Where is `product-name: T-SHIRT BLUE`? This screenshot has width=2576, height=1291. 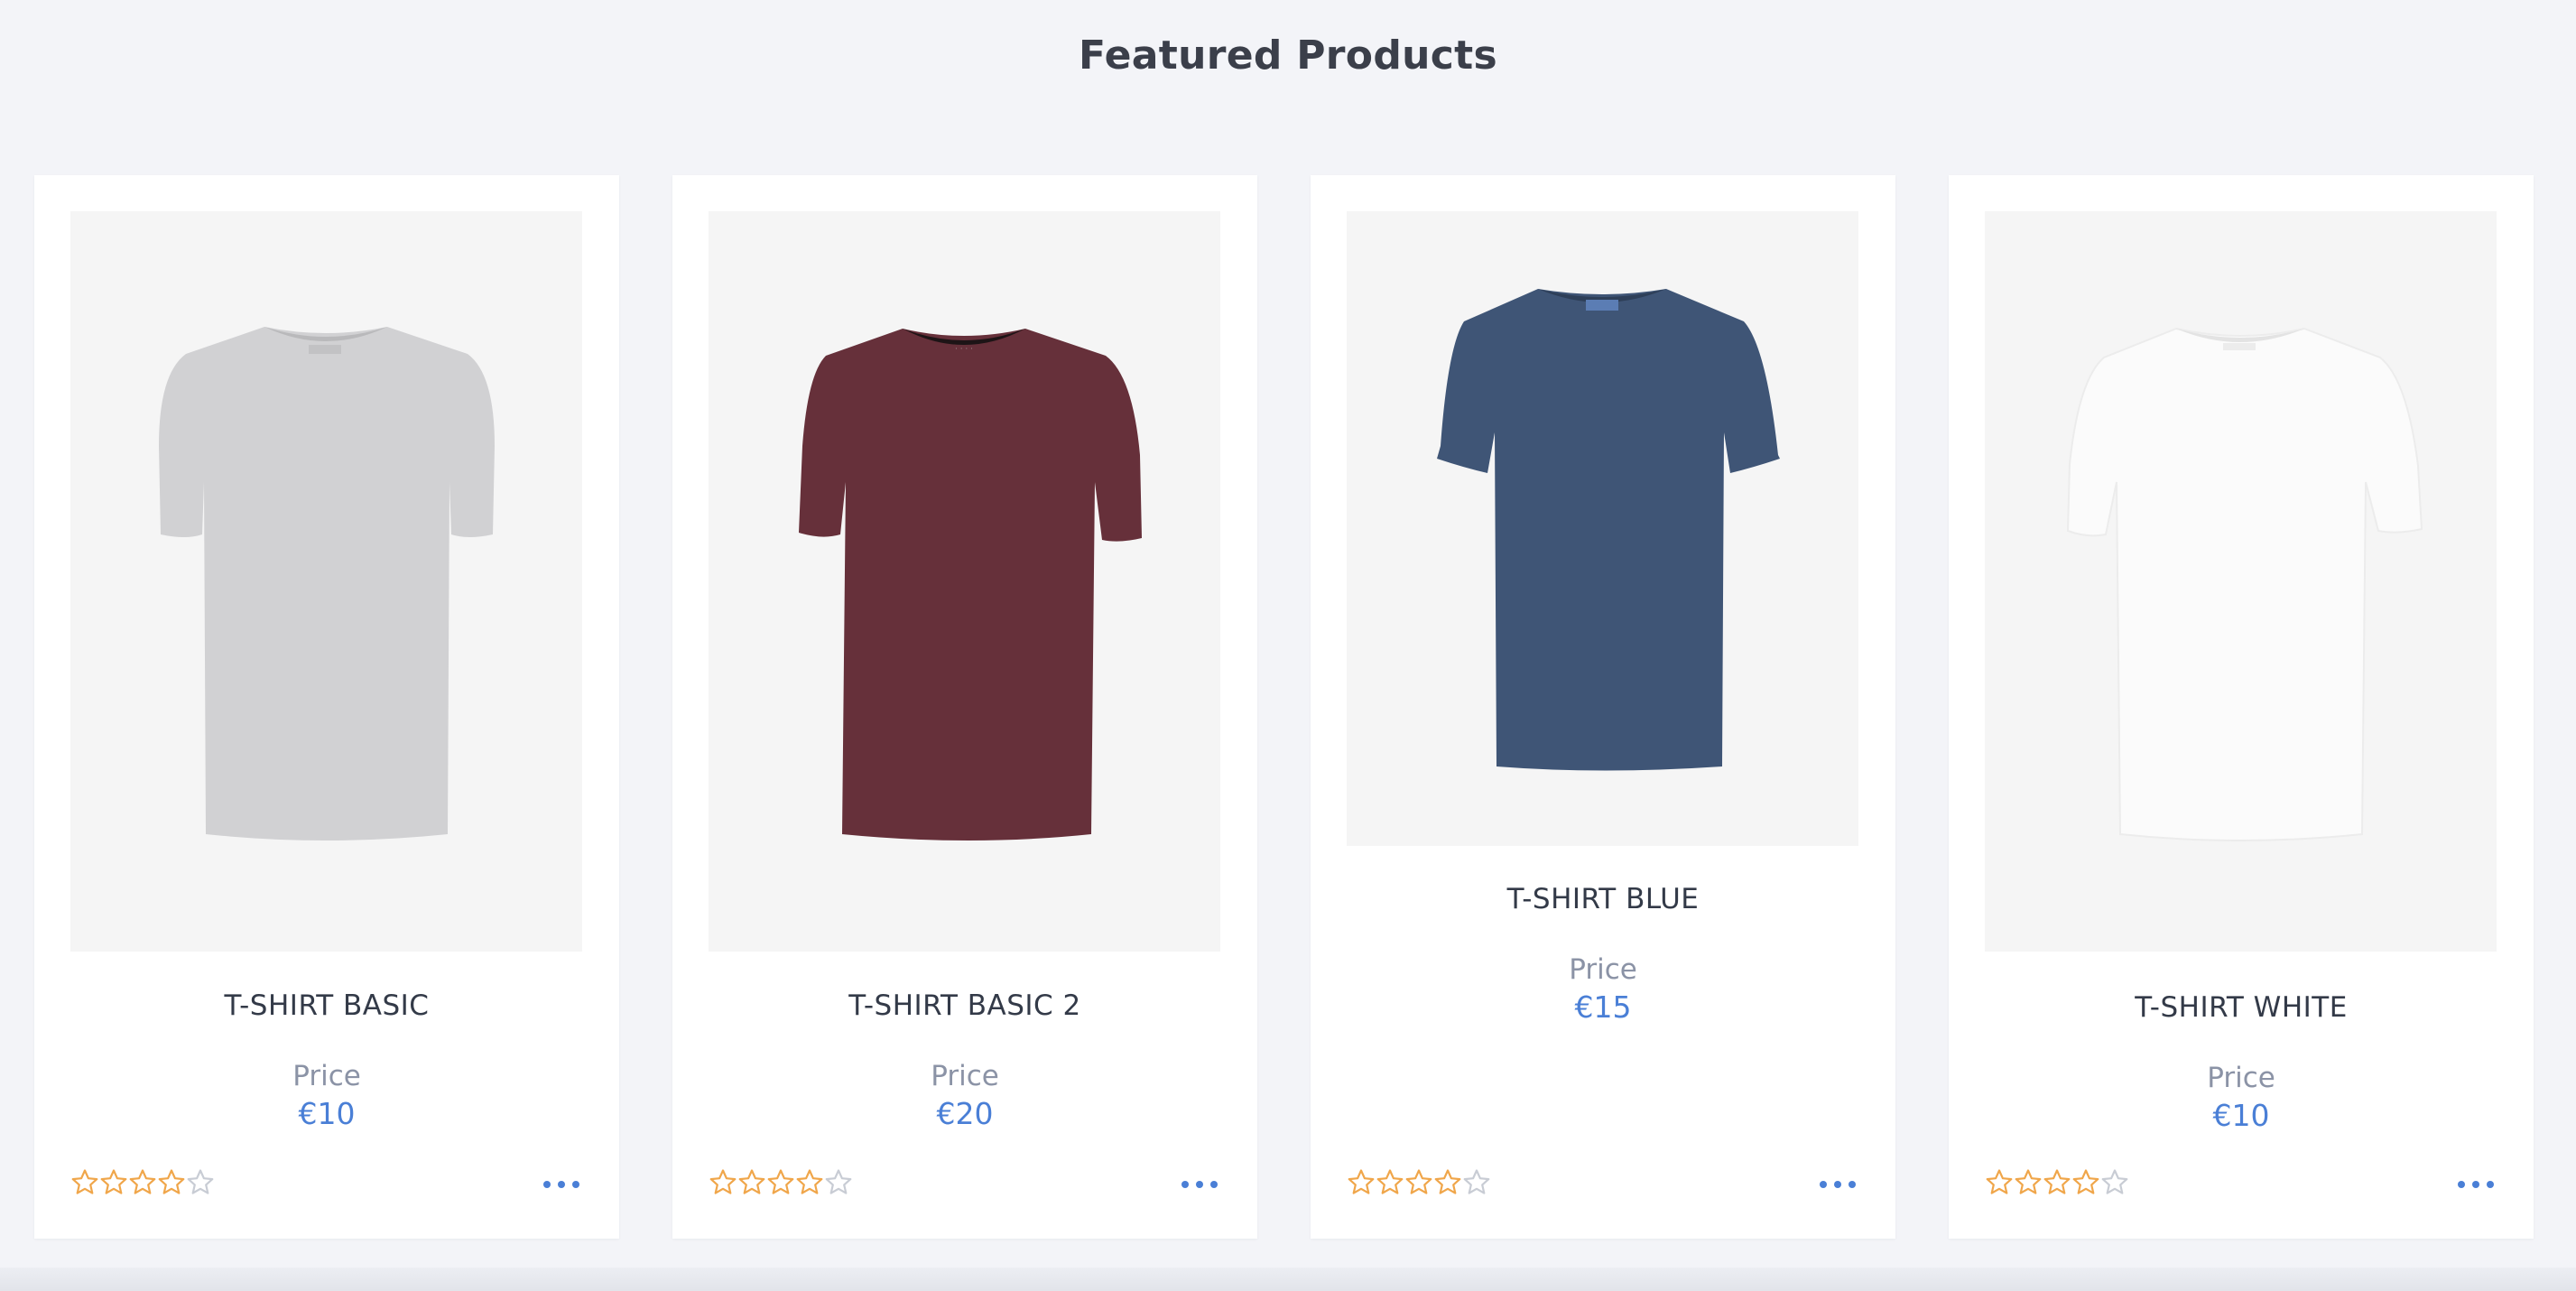
product-name: T-SHIRT BLUE is located at coordinates (1603, 899).